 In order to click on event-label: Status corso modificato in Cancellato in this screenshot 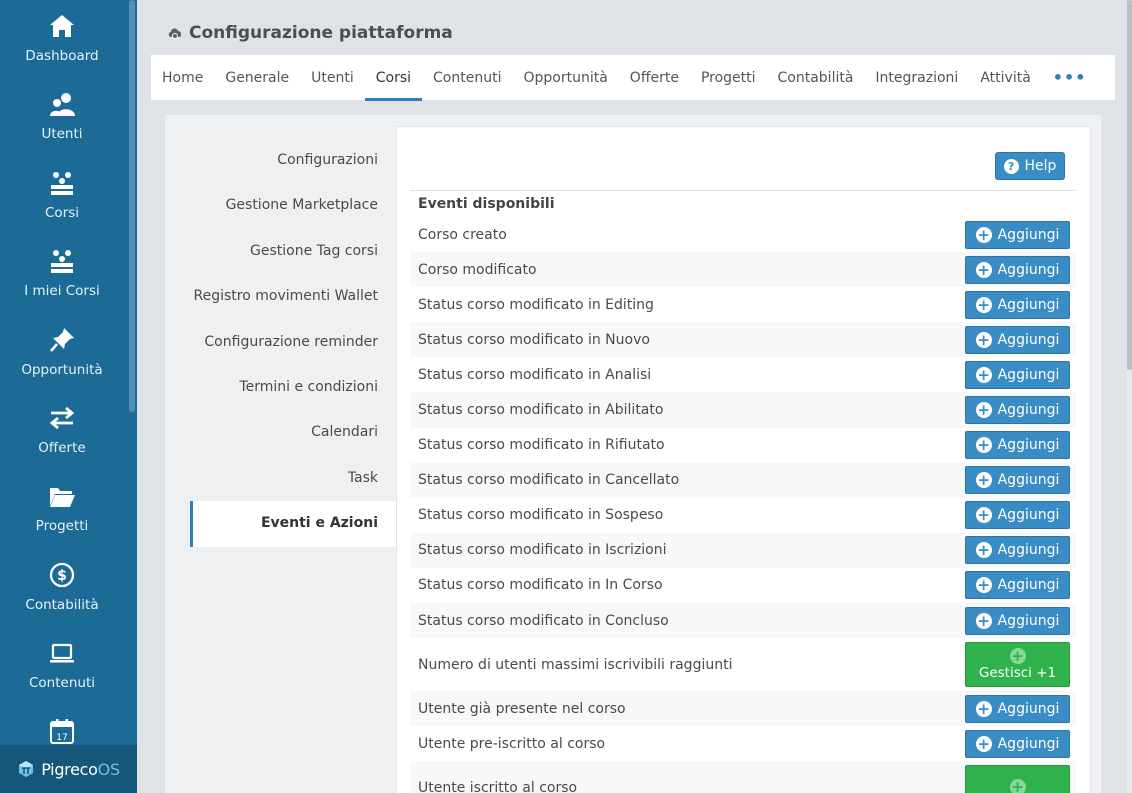, I will do `click(549, 480)`.